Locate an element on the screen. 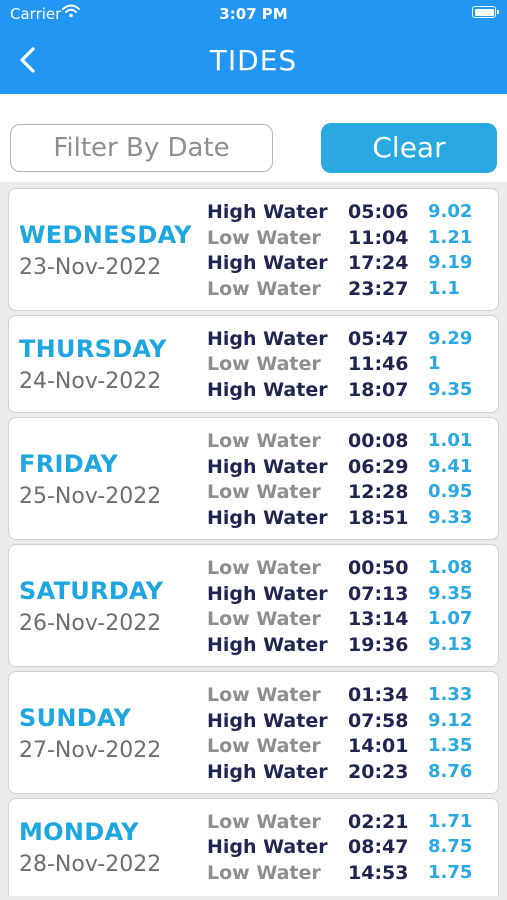 The width and height of the screenshot is (507, 900). tide-time: 08:47 is located at coordinates (378, 847).